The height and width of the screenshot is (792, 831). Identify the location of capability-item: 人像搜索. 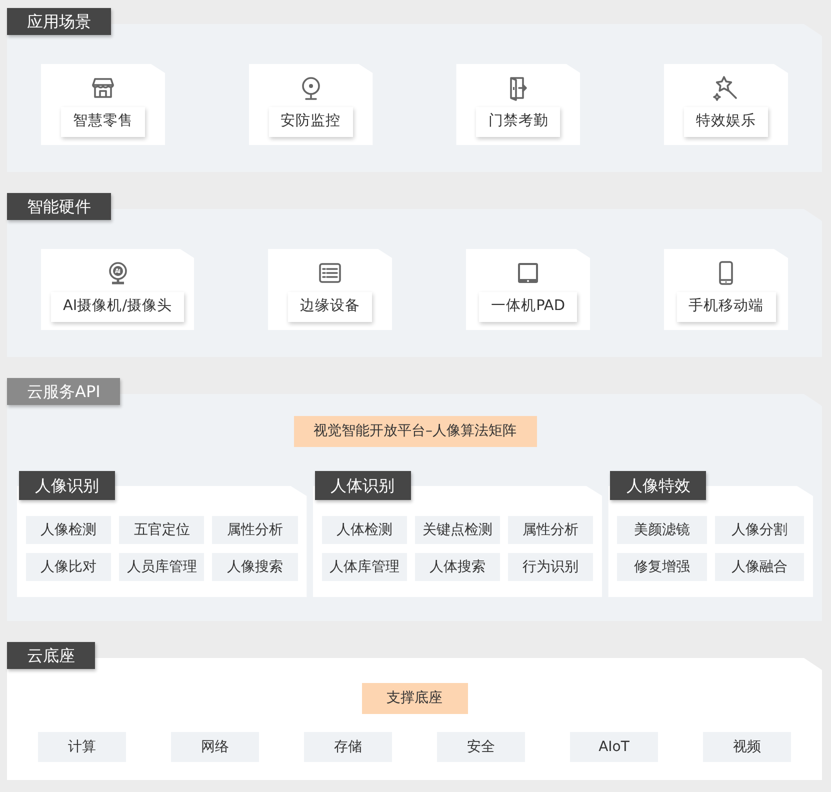
(255, 567).